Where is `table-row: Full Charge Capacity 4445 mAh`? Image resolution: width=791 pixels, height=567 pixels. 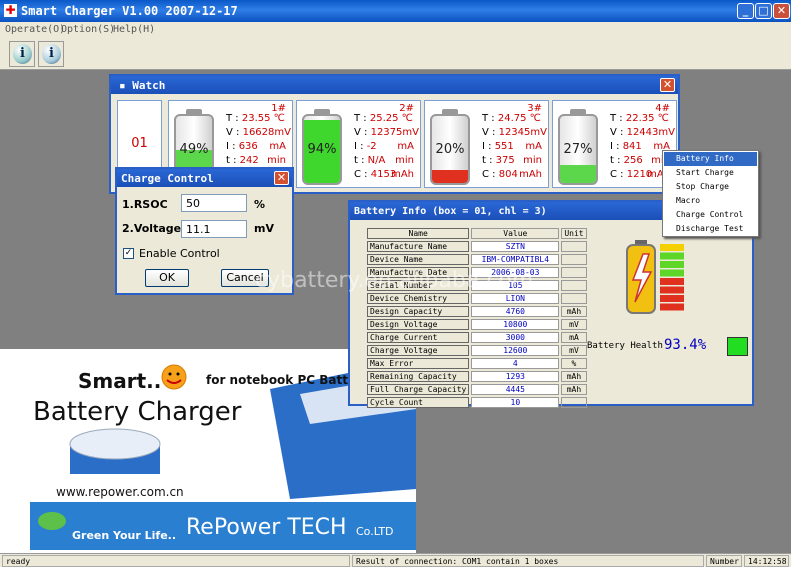 table-row: Full Charge Capacity 4445 mAh is located at coordinates (477, 389).